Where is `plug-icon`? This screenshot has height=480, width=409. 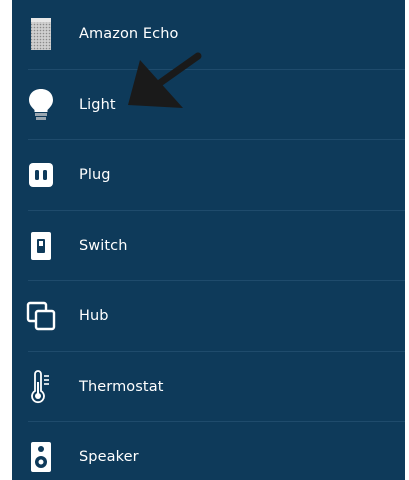 plug-icon is located at coordinates (41, 175).